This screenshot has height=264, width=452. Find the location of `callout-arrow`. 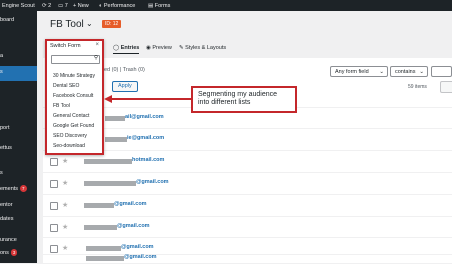

callout-arrow is located at coordinates (147, 99).